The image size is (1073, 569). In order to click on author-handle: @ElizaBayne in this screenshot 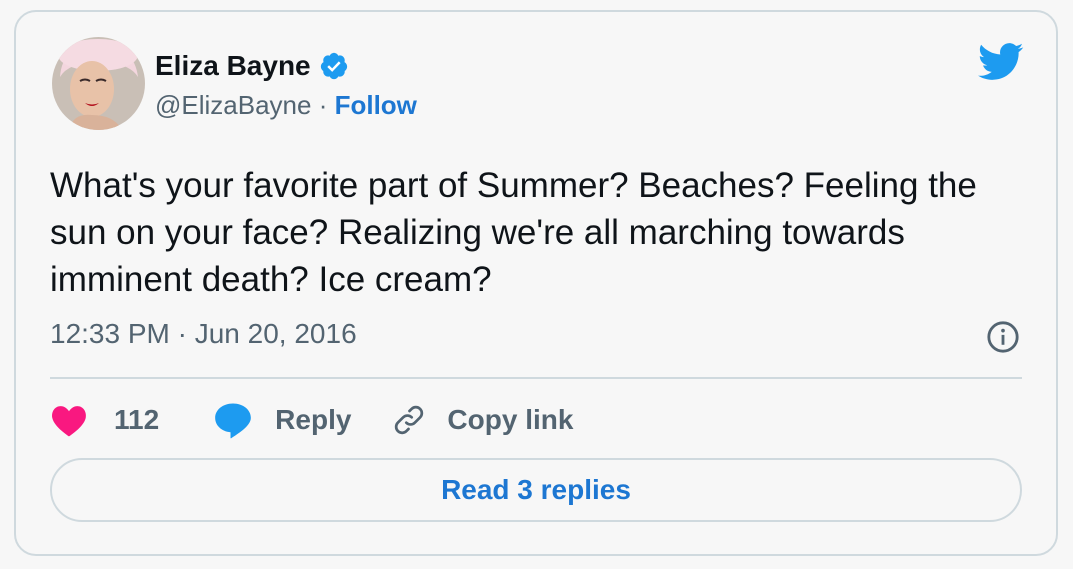, I will do `click(233, 105)`.